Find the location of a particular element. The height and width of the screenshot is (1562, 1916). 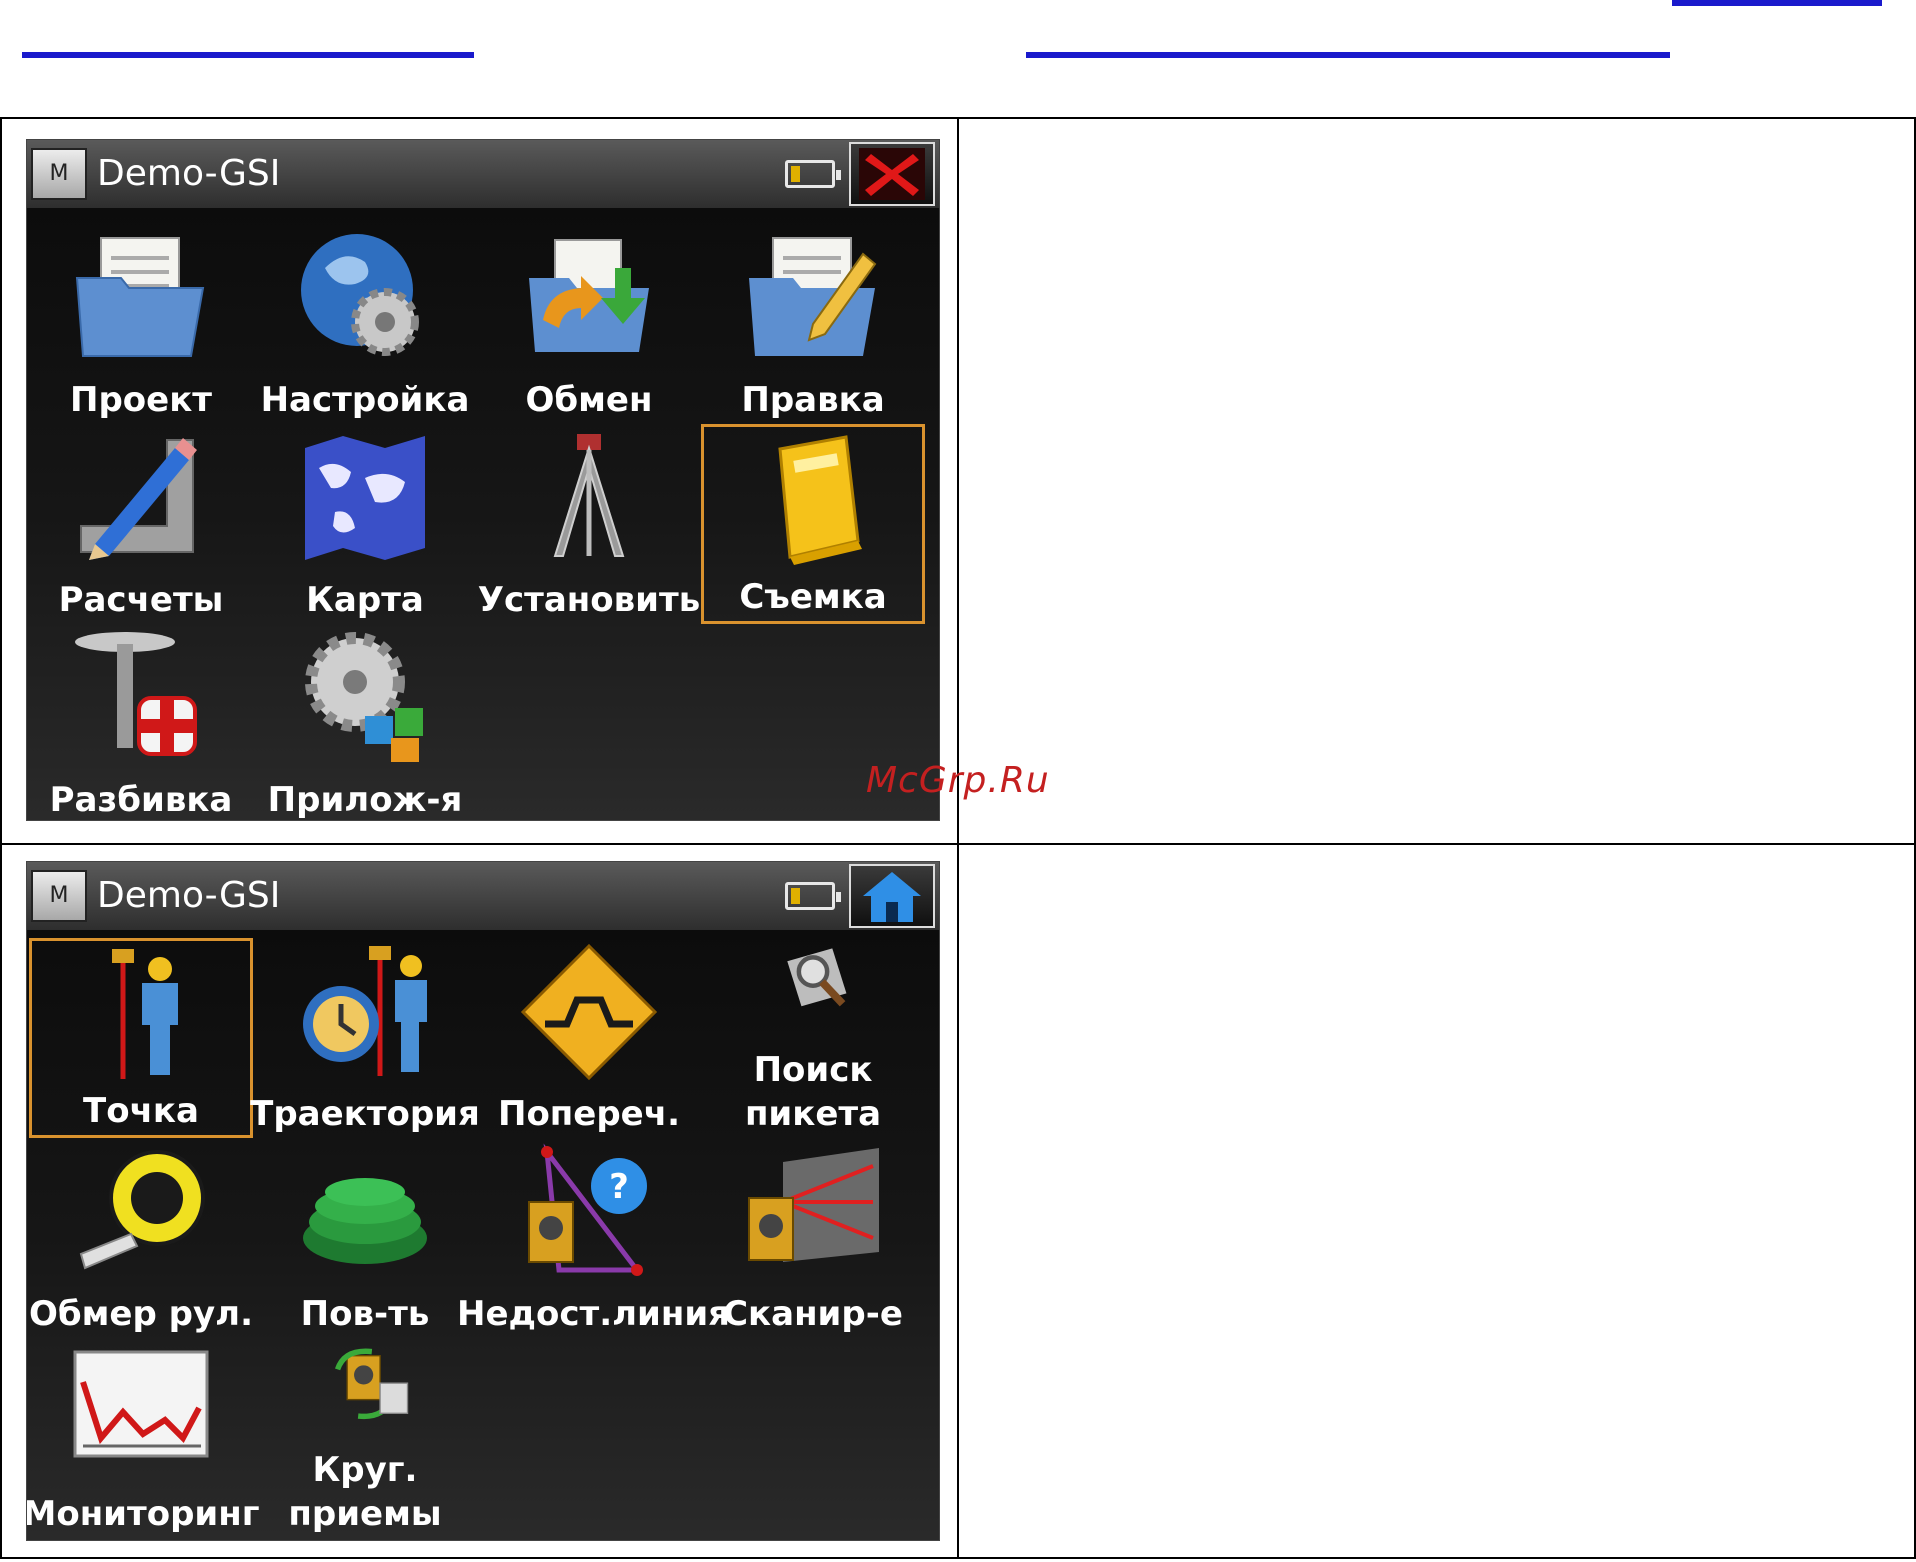

home-icon is located at coordinates (892, 897).